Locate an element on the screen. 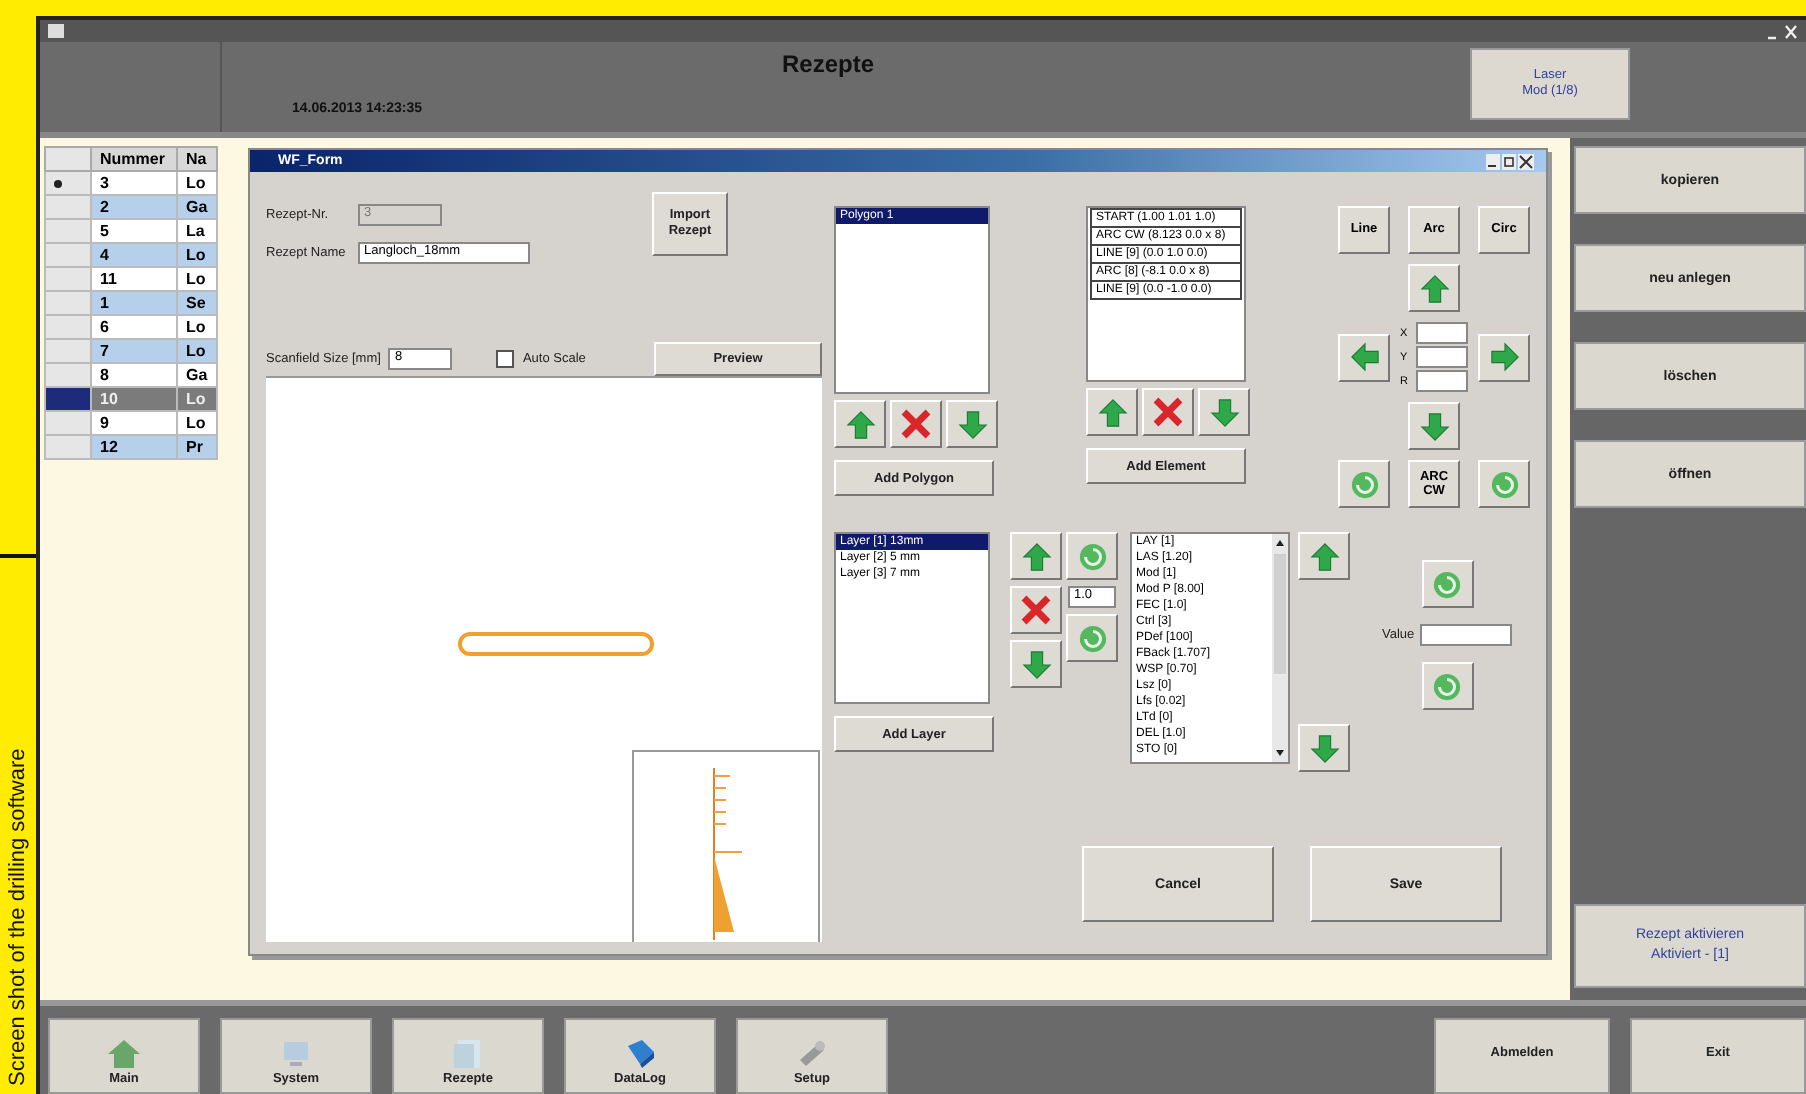 This screenshot has height=1094, width=1806. wrench-icon is located at coordinates (812, 1054).